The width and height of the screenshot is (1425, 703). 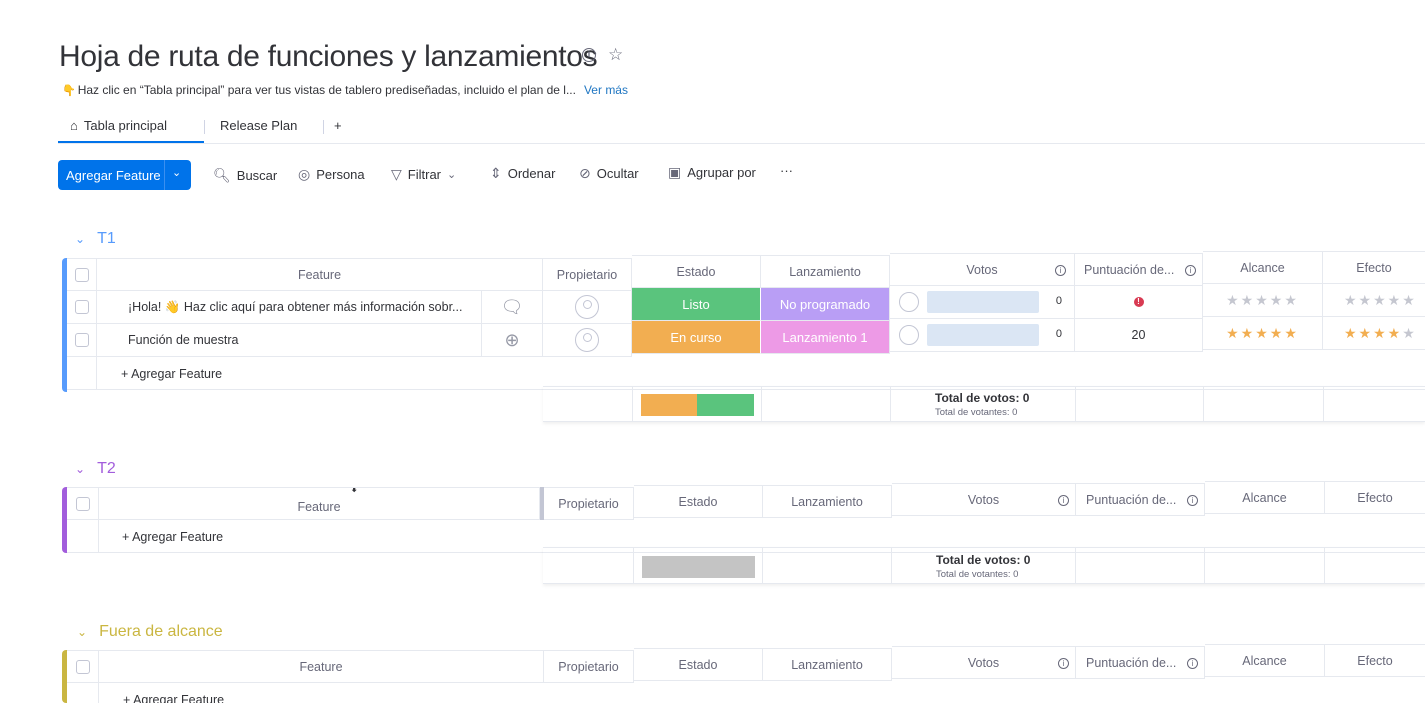 I want to click on board-title: Hoja de ruta de funciones y lanzamientos, so click(x=328, y=57).